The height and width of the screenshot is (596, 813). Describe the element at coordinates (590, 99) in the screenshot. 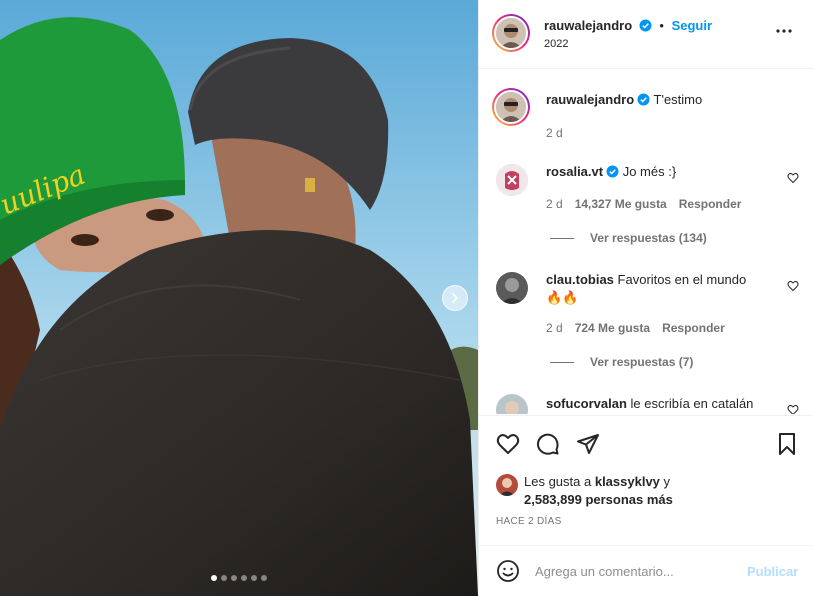

I see `caption-author-username: rauwalejandro` at that location.